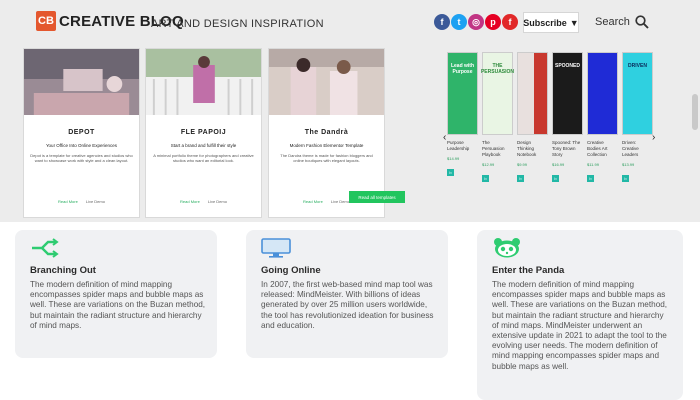 Image resolution: width=700 pixels, height=400 pixels. I want to click on book-cover: Lead with Purpose, so click(462, 93).